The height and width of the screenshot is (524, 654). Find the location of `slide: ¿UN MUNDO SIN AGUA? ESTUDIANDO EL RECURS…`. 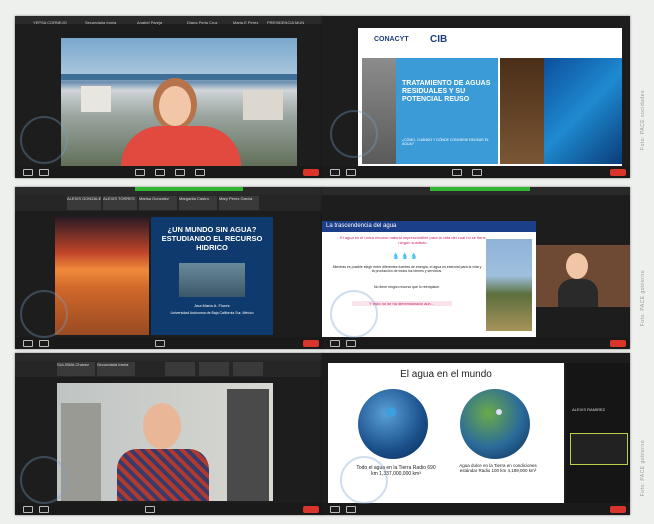

slide: ¿UN MUNDO SIN AGUA? ESTUDIANDO EL RECURS… is located at coordinates (212, 276).